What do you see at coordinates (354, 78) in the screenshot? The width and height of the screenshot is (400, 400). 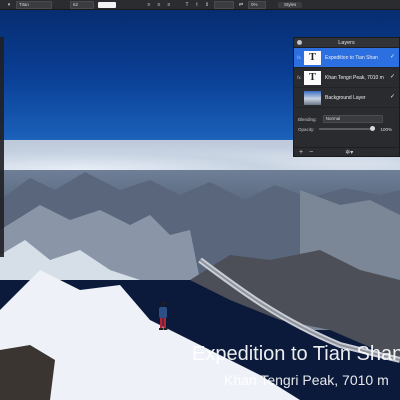 I see `layer-name: Khan Tengri Peak, 7010 m` at bounding box center [354, 78].